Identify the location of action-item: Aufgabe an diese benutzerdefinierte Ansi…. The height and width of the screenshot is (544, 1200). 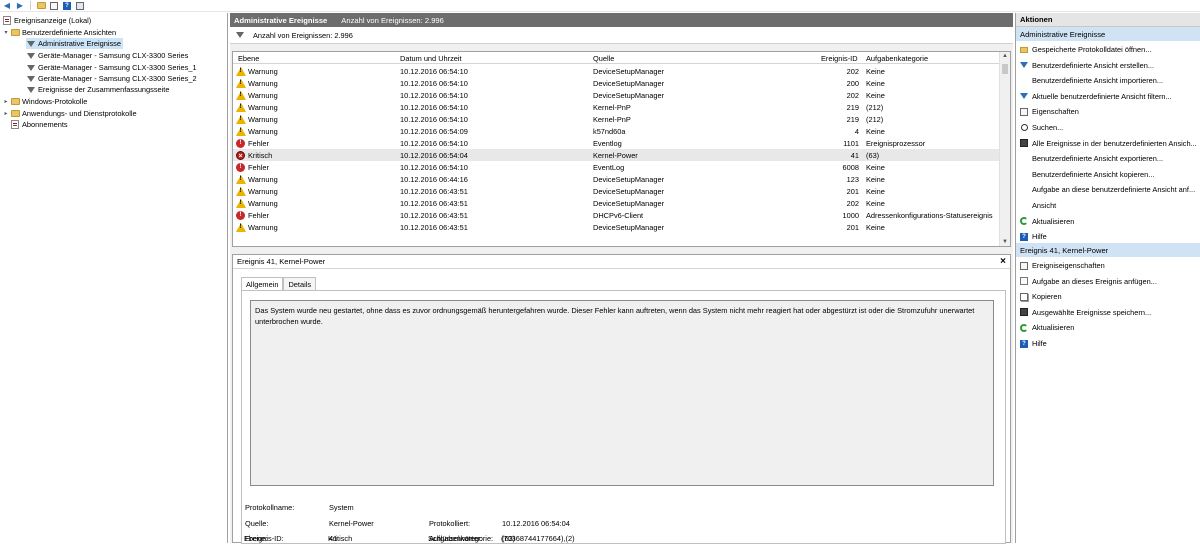
(1108, 189).